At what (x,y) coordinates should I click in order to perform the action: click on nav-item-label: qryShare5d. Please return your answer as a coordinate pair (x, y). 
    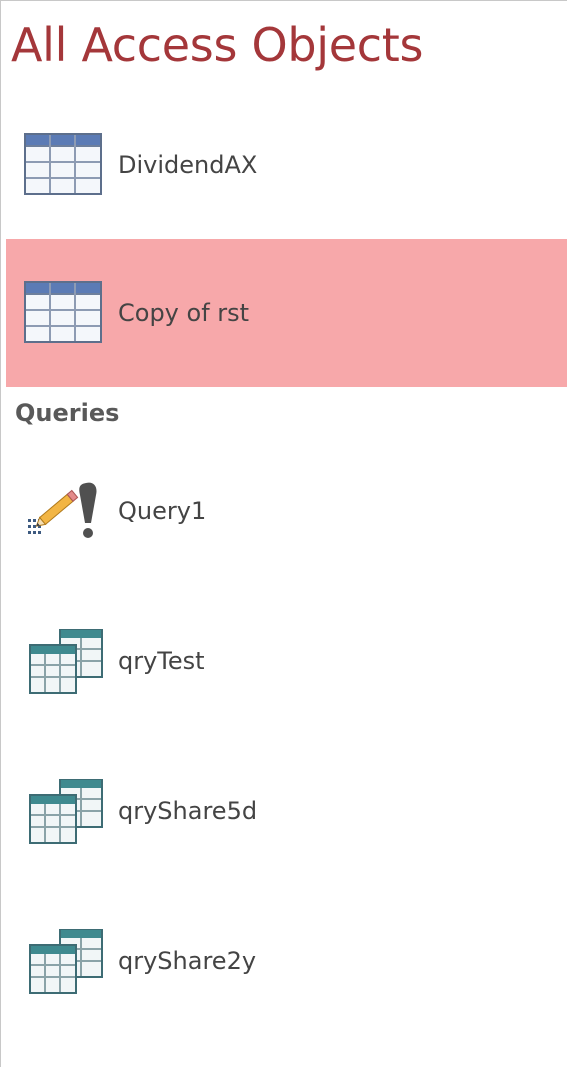
    Looking at the image, I should click on (188, 811).